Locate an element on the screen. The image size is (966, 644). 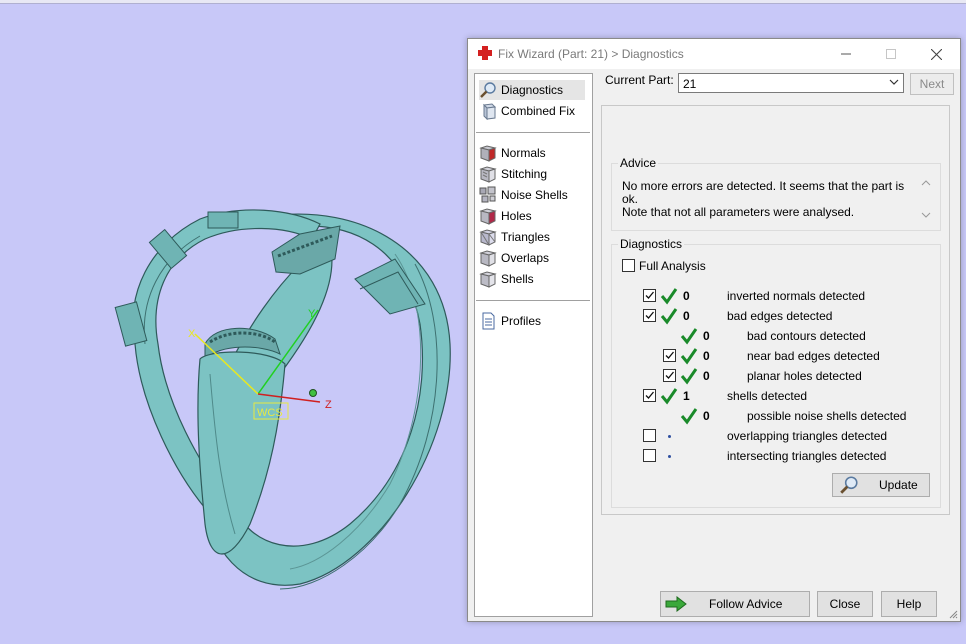
bad-contours-count: 0 is located at coordinates (706, 336).